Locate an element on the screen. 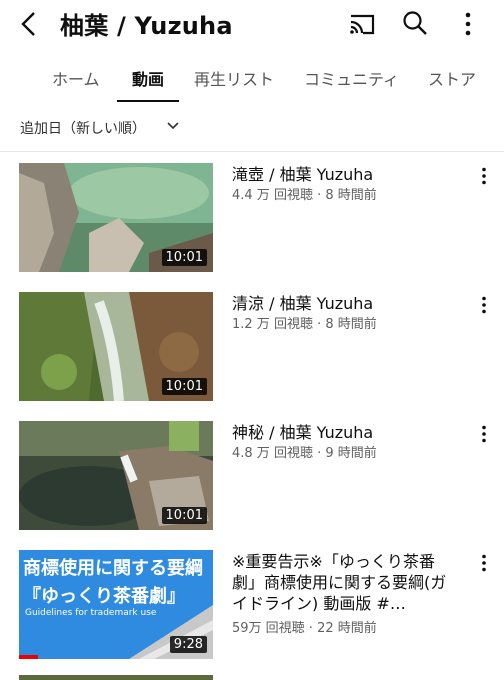 Image resolution: width=504 pixels, height=680 pixels. tab-home: ホーム is located at coordinates (76, 78).